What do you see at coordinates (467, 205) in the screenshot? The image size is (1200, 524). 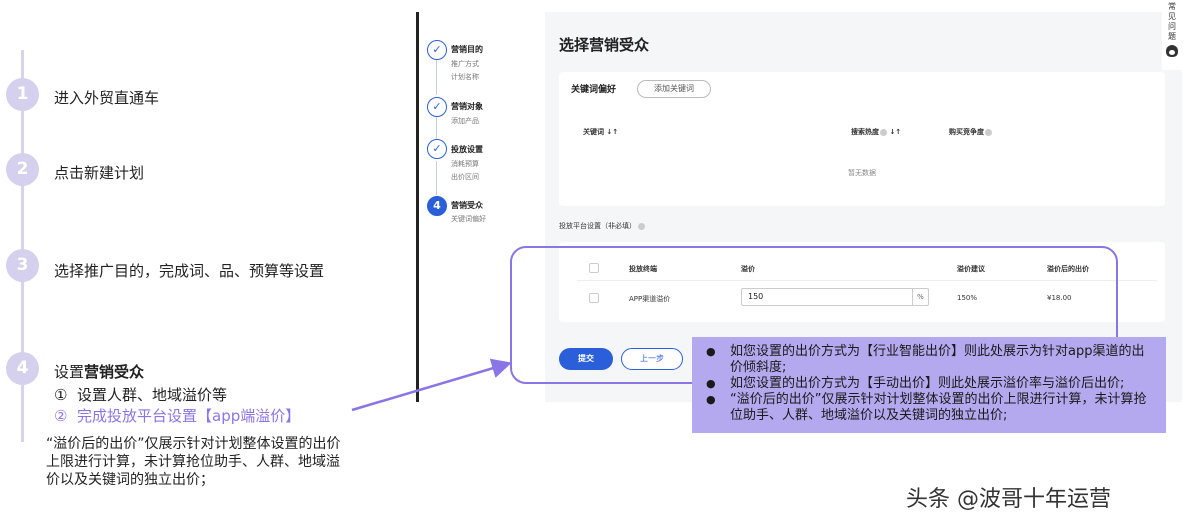 I see `wizard-step-title: 营销受众` at bounding box center [467, 205].